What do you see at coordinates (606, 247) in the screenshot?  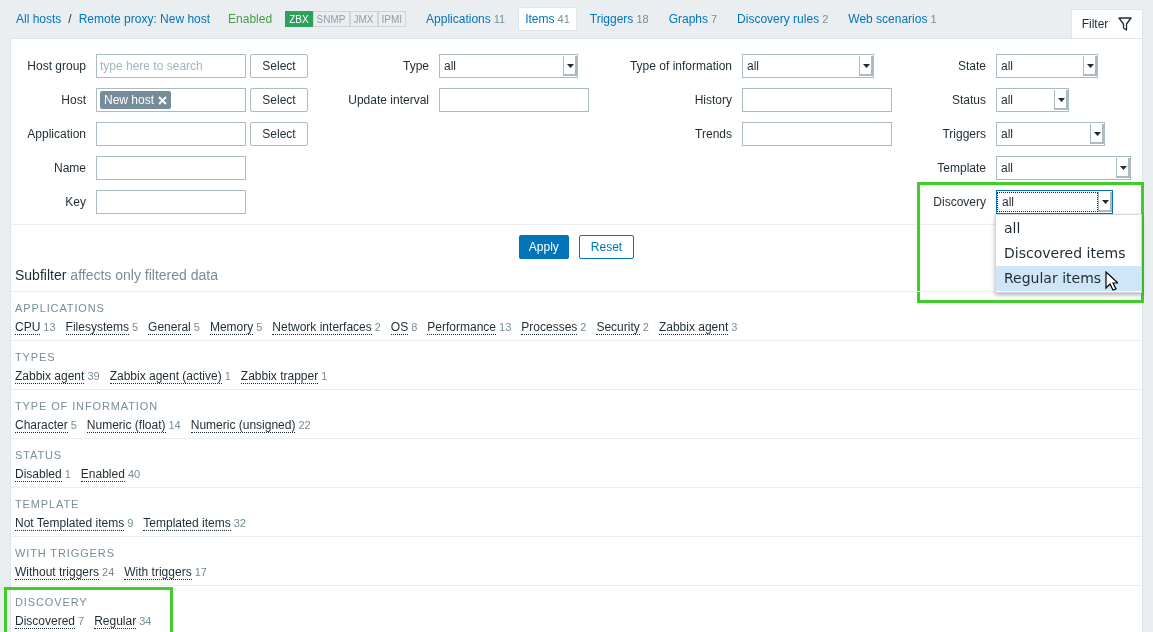 I see `reset-button: Reset` at bounding box center [606, 247].